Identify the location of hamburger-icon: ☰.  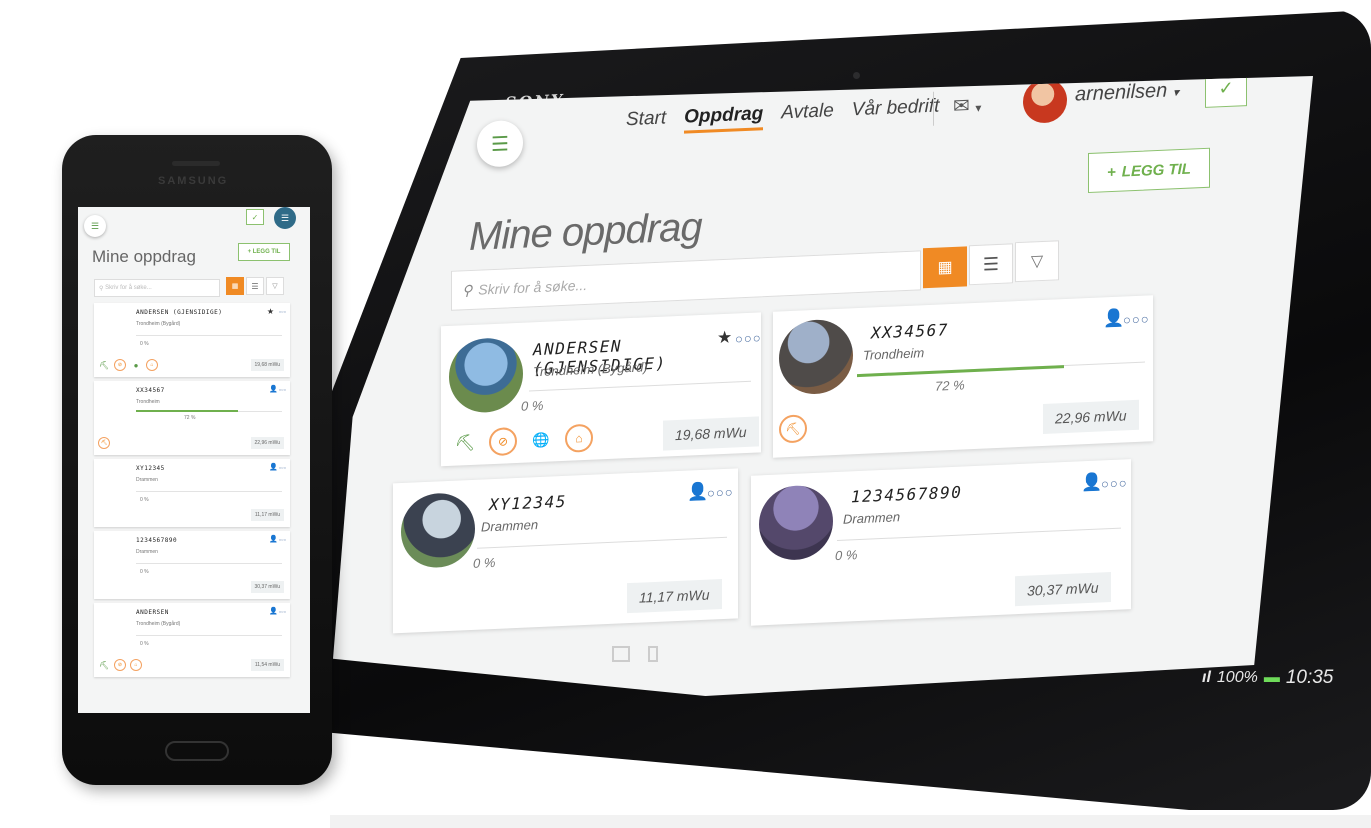
(95, 225).